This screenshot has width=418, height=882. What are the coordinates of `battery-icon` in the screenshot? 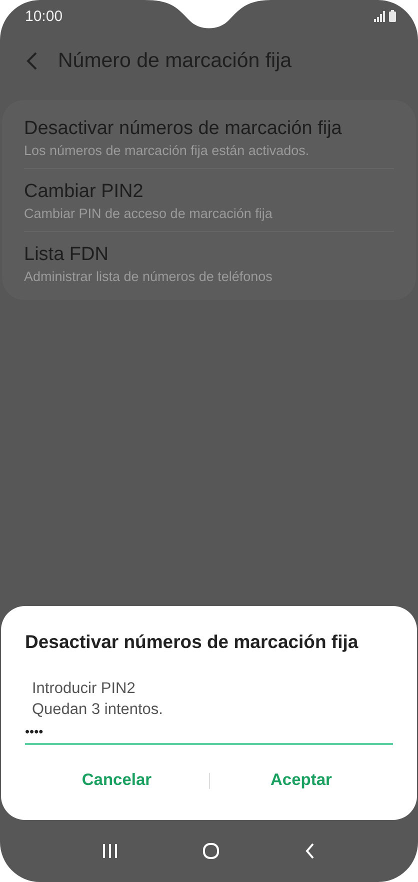 It's located at (392, 16).